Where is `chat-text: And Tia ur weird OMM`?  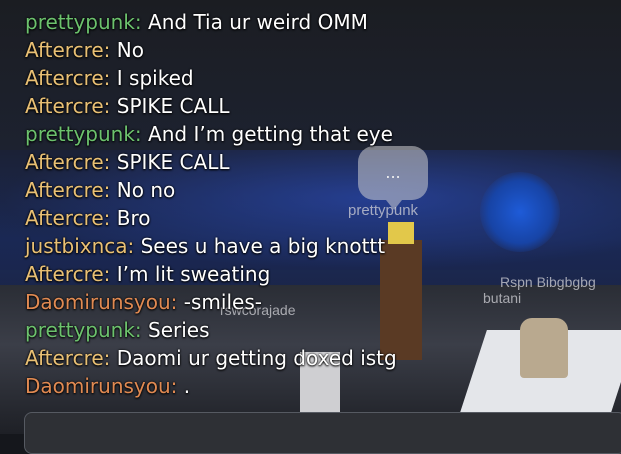 chat-text: And Tia ur weird OMM is located at coordinates (254, 22).